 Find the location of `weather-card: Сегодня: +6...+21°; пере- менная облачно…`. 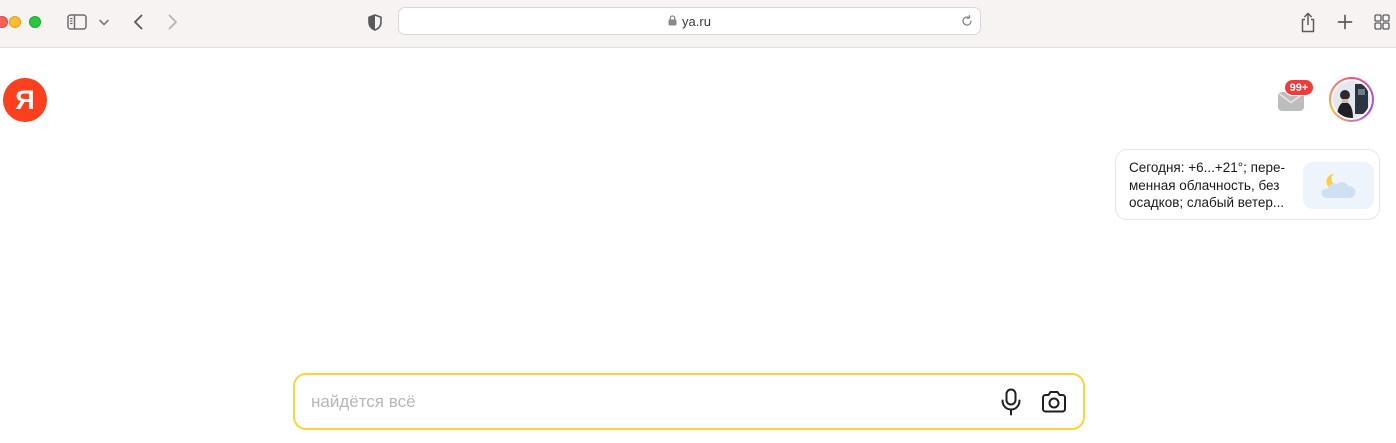

weather-card: Сегодня: +6...+21°; пере- менная облачно… is located at coordinates (1247, 184).